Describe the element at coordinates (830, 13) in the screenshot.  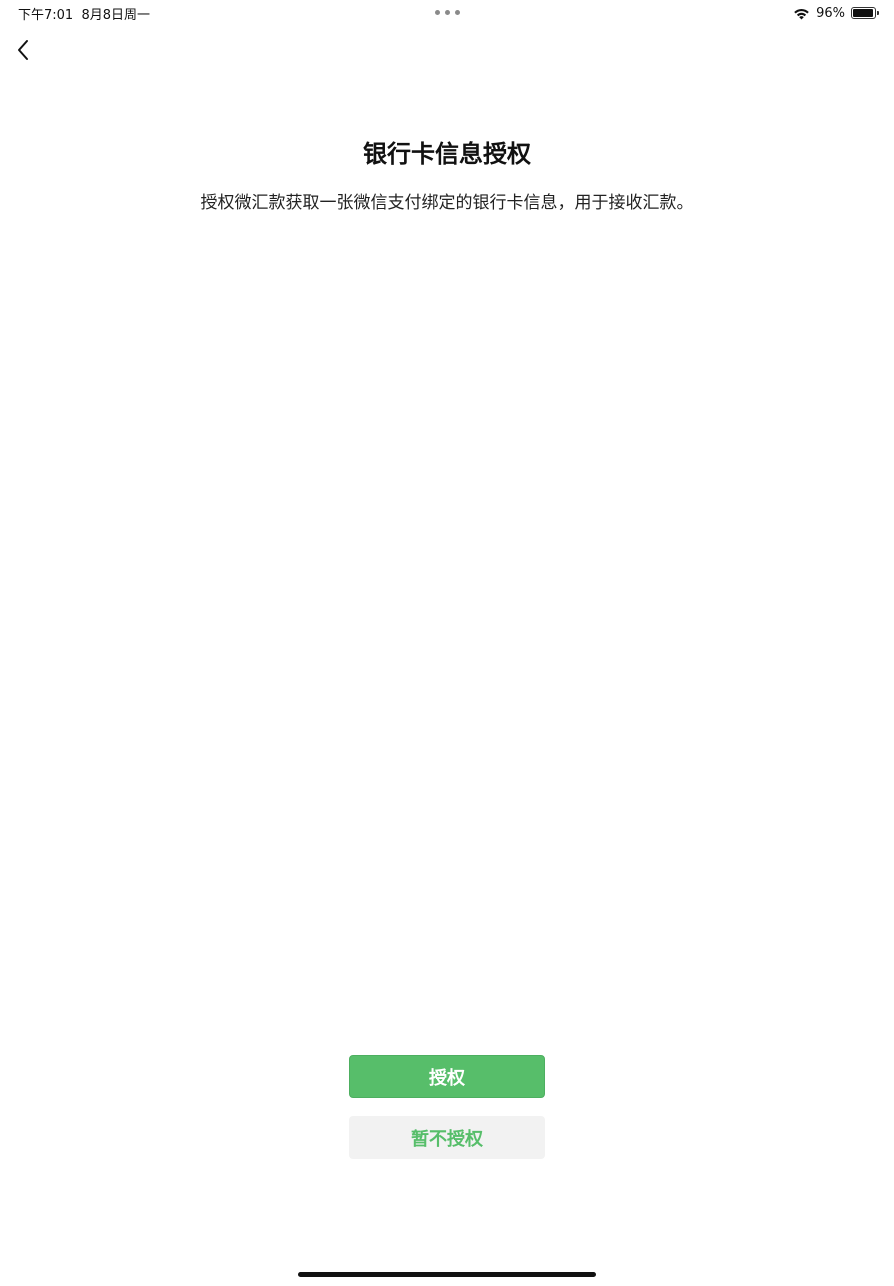
I see `battery-percent: 96%` at that location.